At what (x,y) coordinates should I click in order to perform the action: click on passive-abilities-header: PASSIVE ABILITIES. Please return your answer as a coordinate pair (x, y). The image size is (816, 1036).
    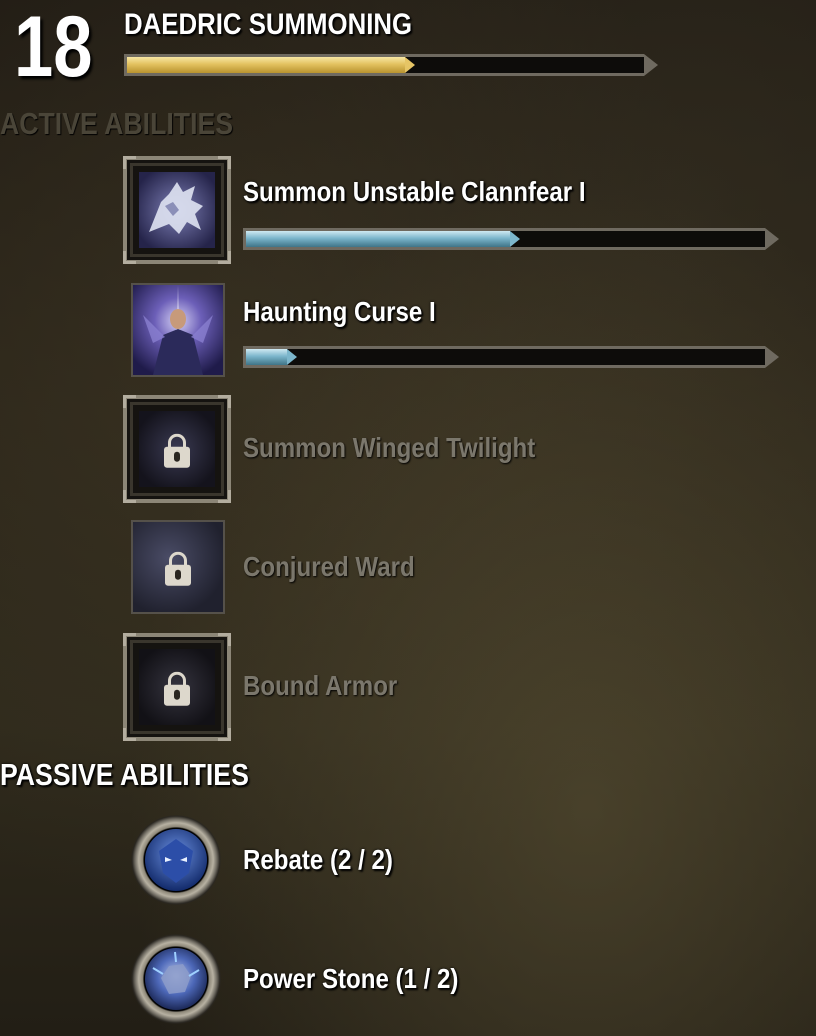
    Looking at the image, I should click on (124, 774).